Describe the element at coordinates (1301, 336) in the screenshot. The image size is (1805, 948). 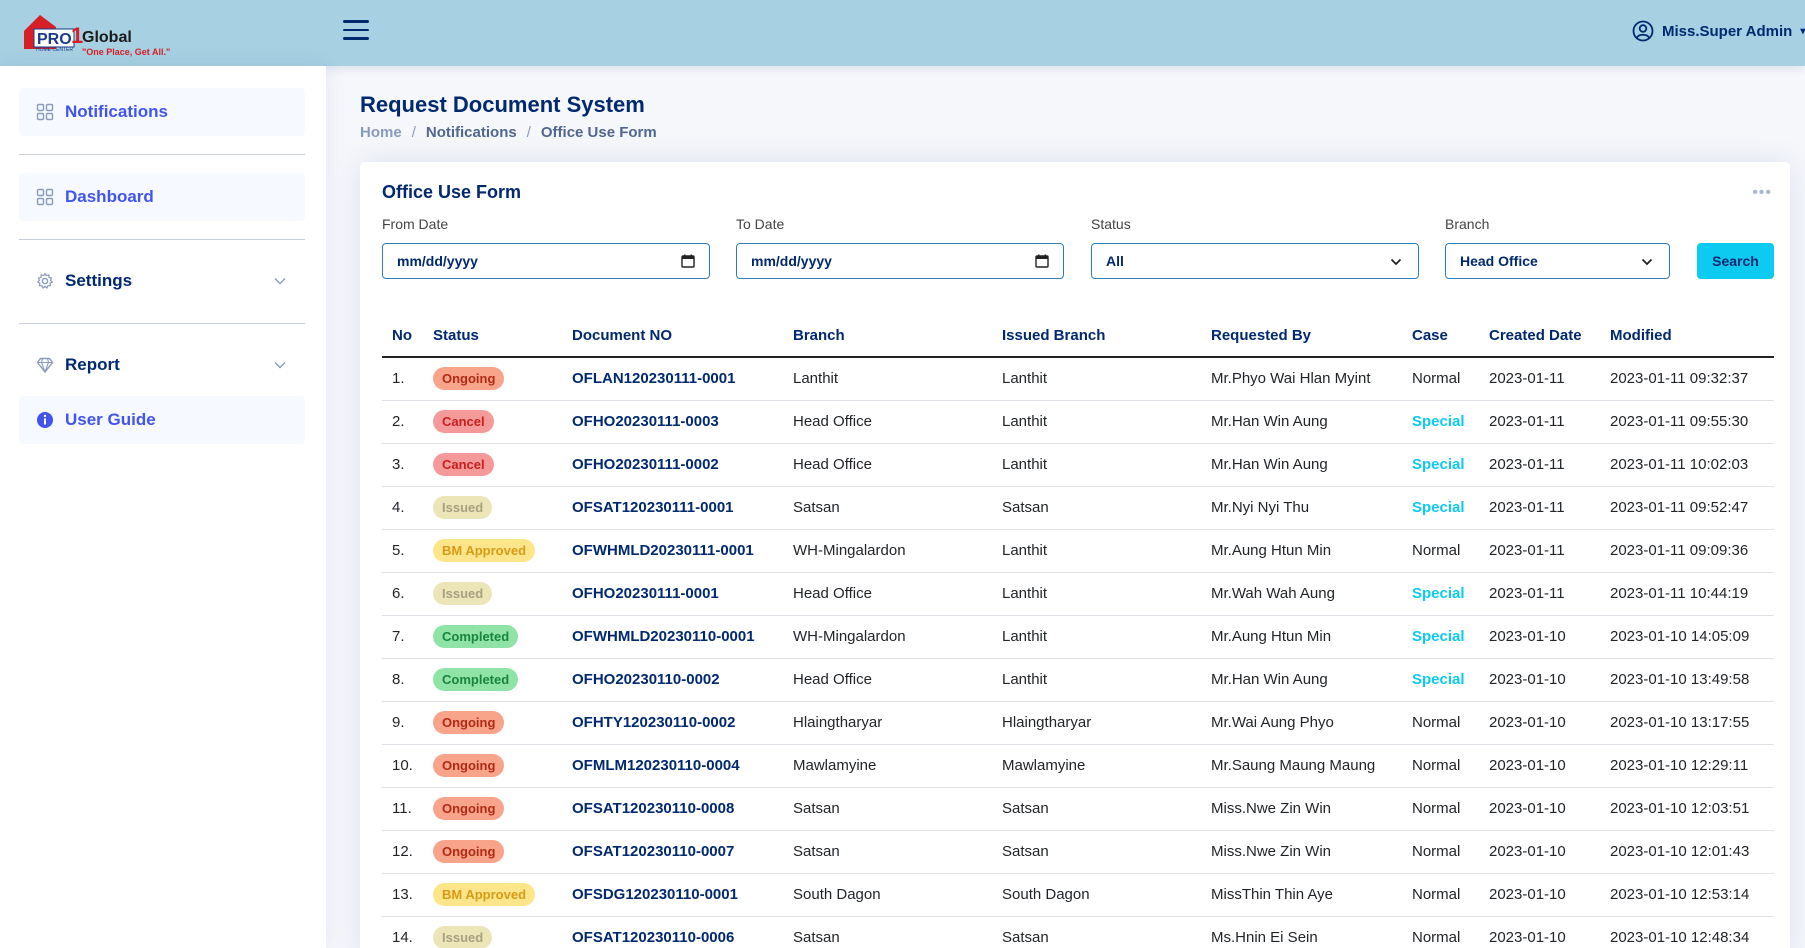
I see `col-requested-by-header: Requested By` at that location.